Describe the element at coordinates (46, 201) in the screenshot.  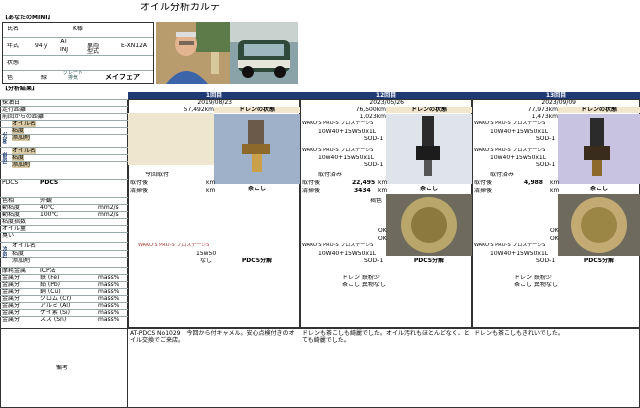
I see `hue-sub: 外観` at that location.